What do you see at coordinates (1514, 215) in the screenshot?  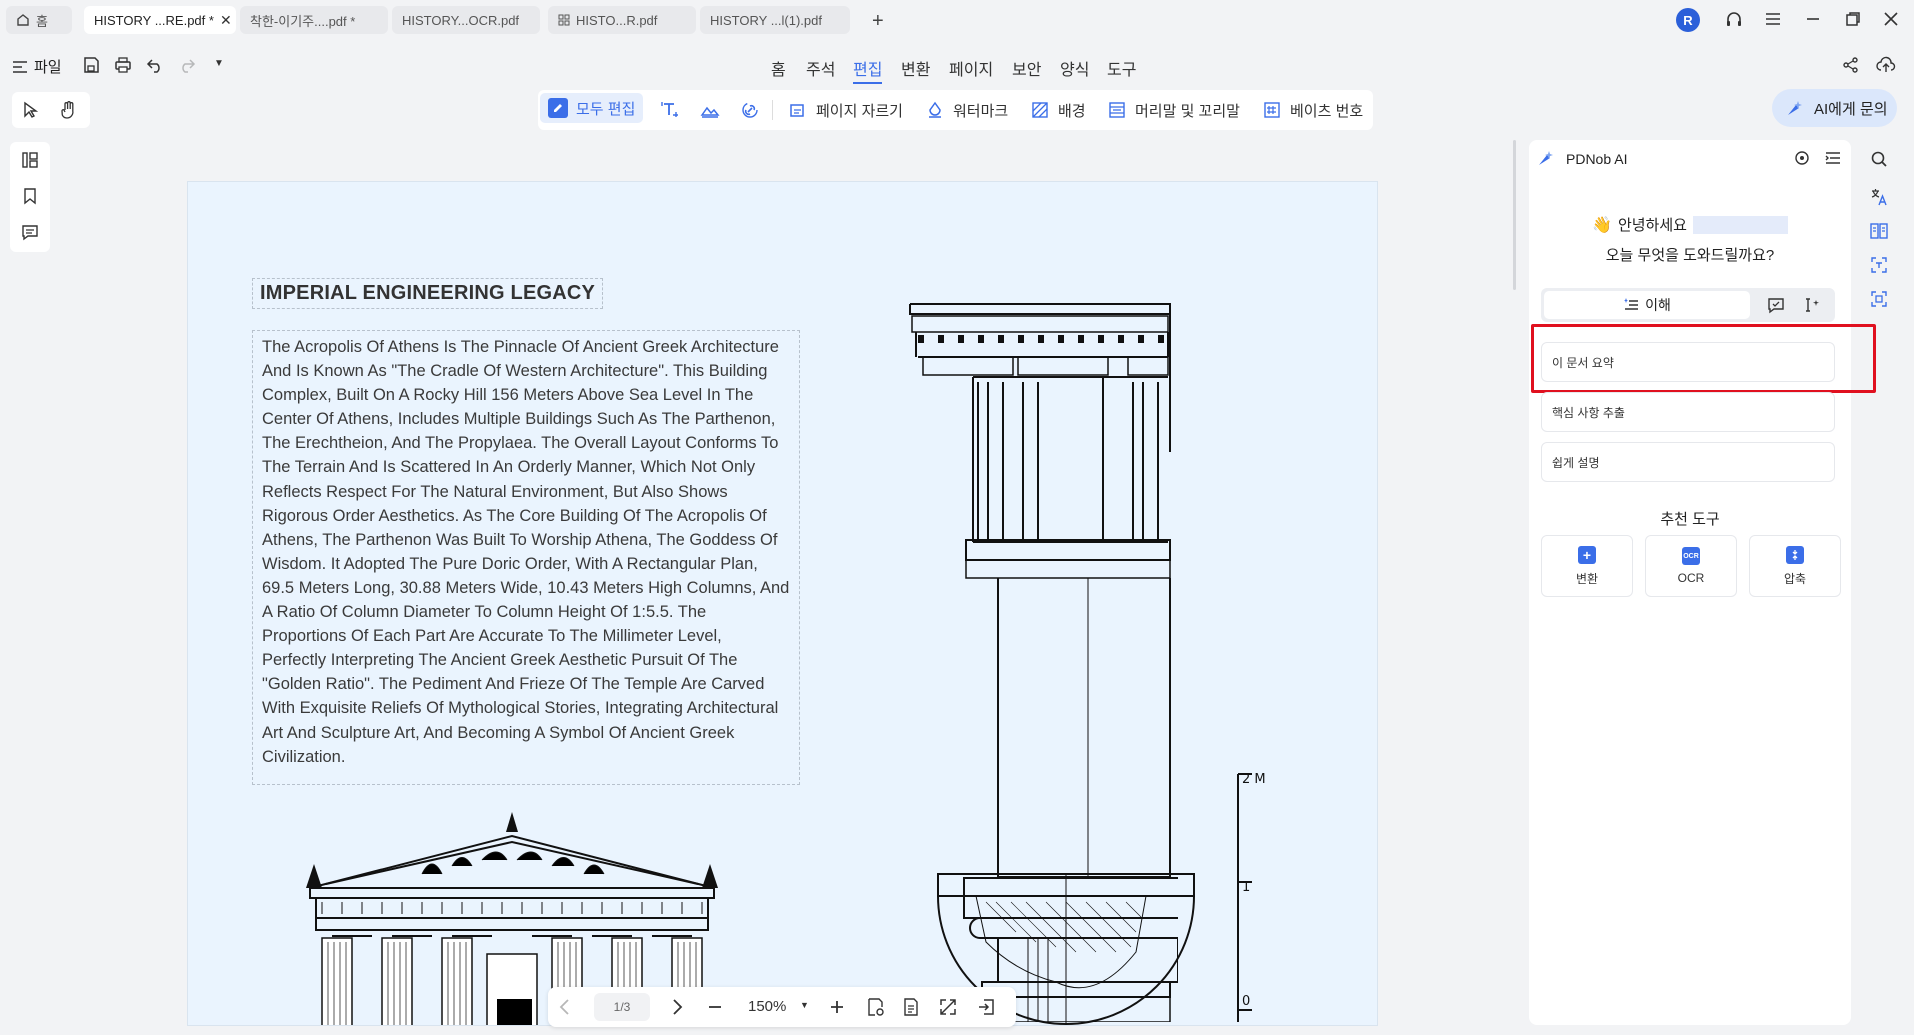 I see `panel-resize-handle` at bounding box center [1514, 215].